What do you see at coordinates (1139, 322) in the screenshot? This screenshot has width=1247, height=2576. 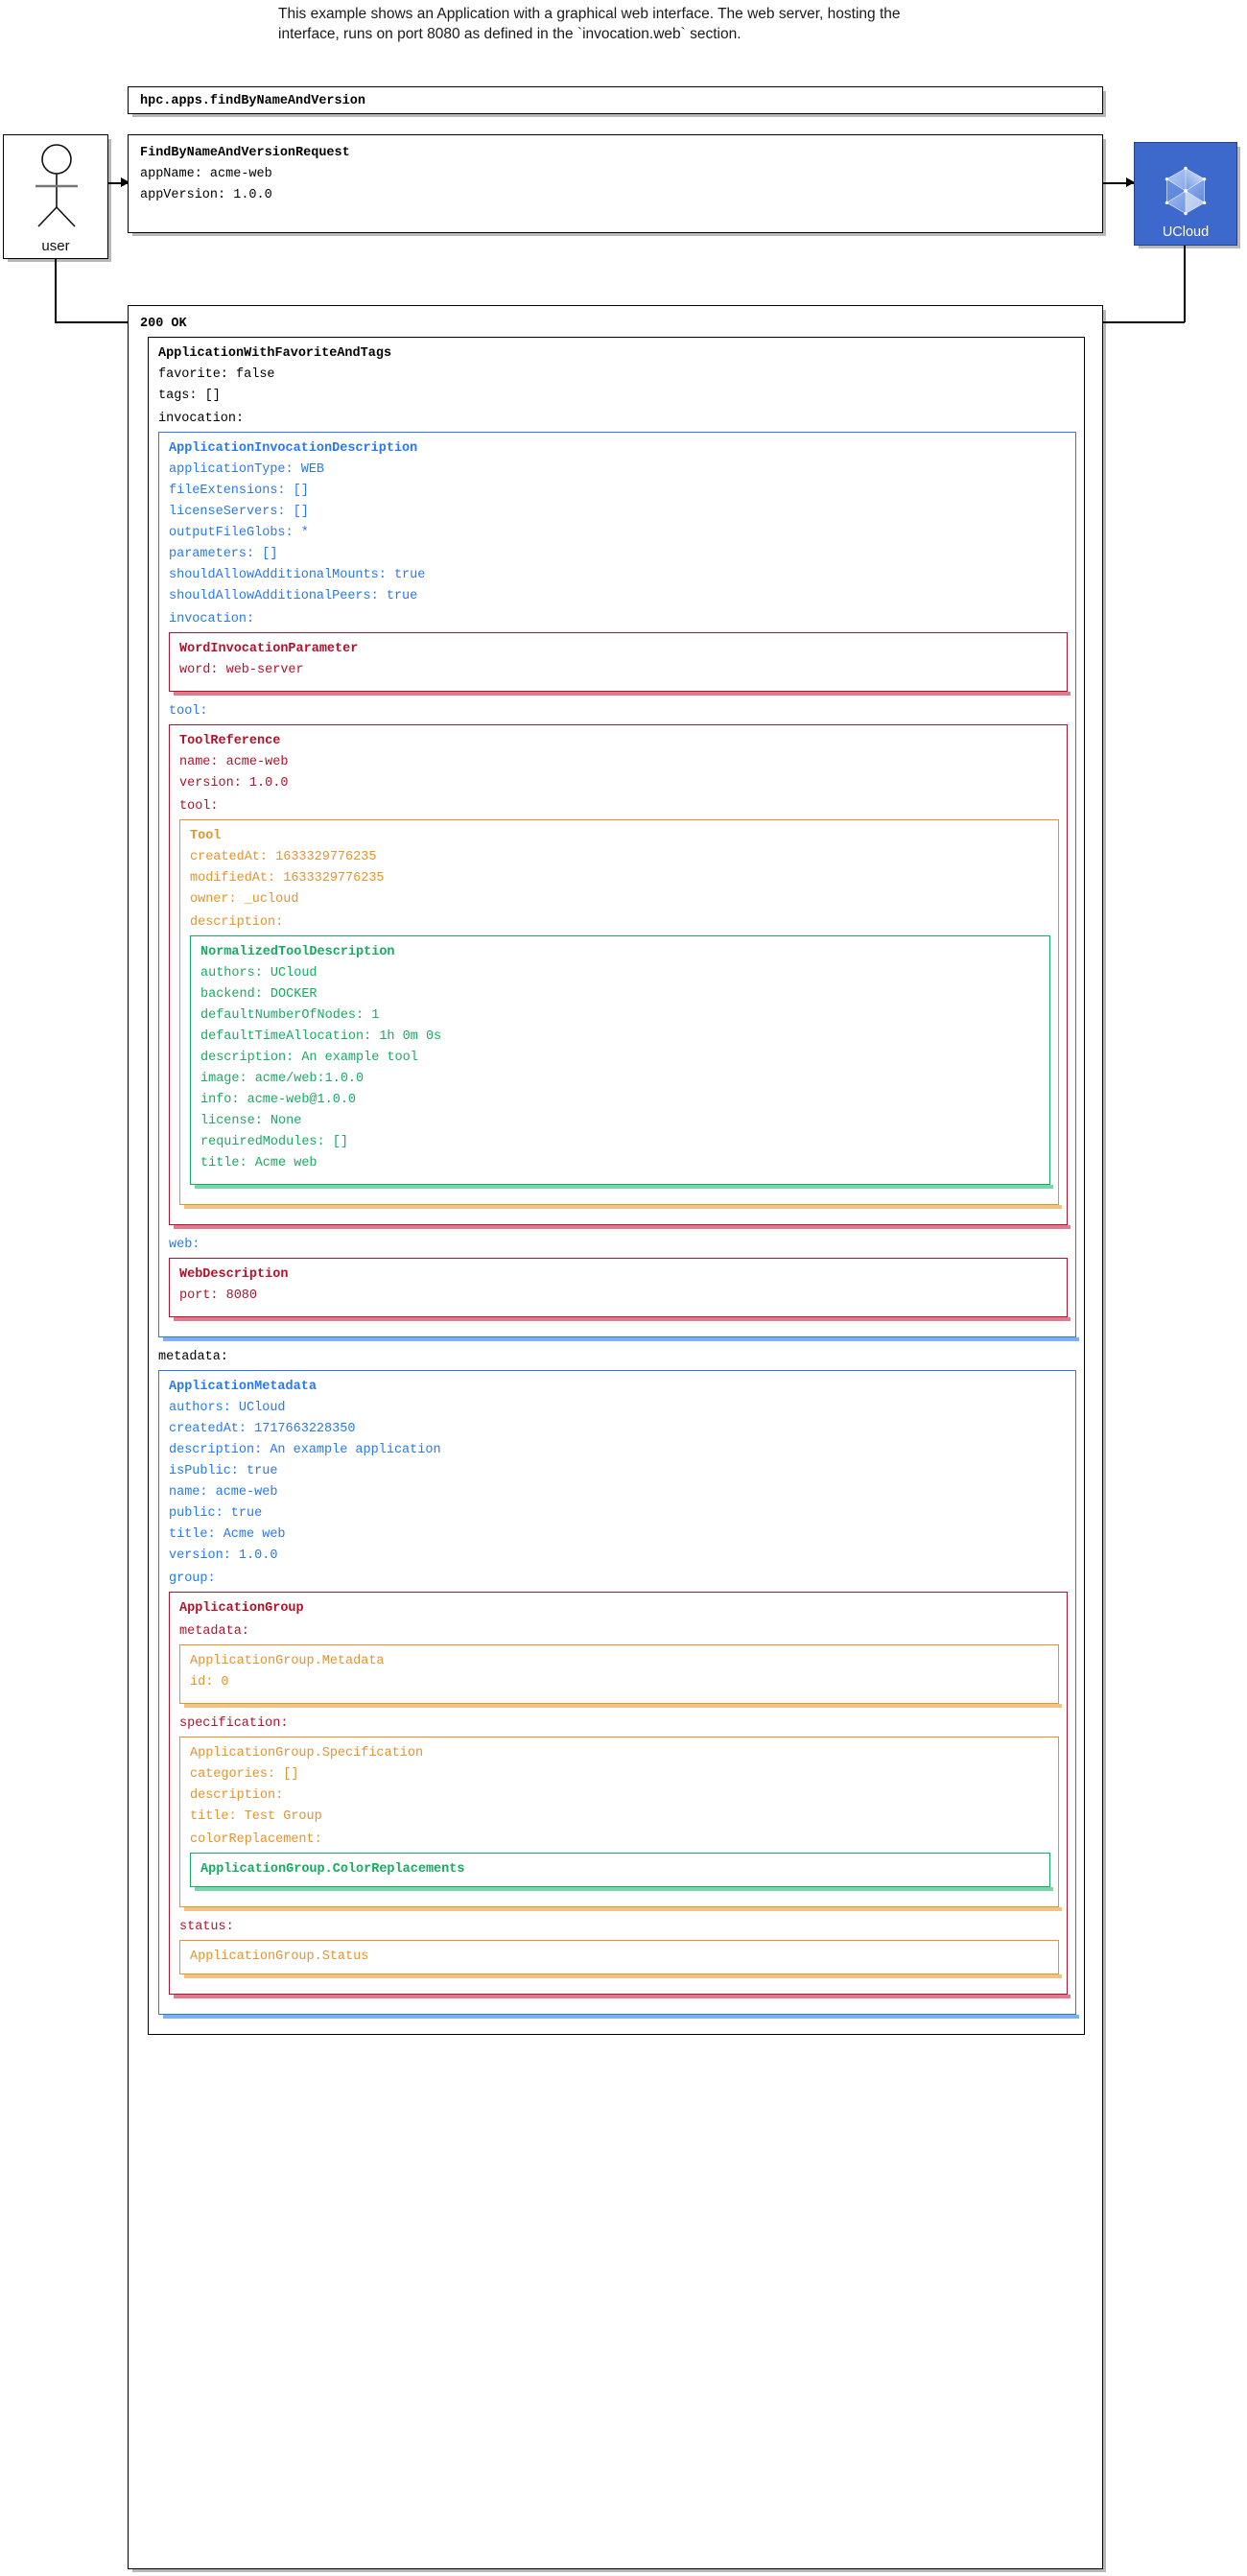 I see `connector-ucloud-to-response` at bounding box center [1139, 322].